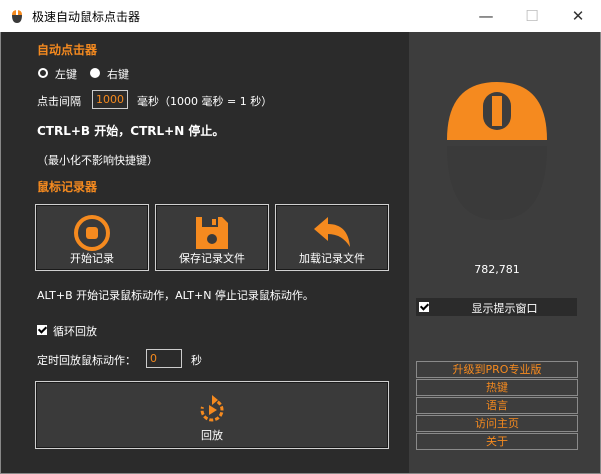  I want to click on show-tip-label: 显示提示窗口, so click(504, 308).